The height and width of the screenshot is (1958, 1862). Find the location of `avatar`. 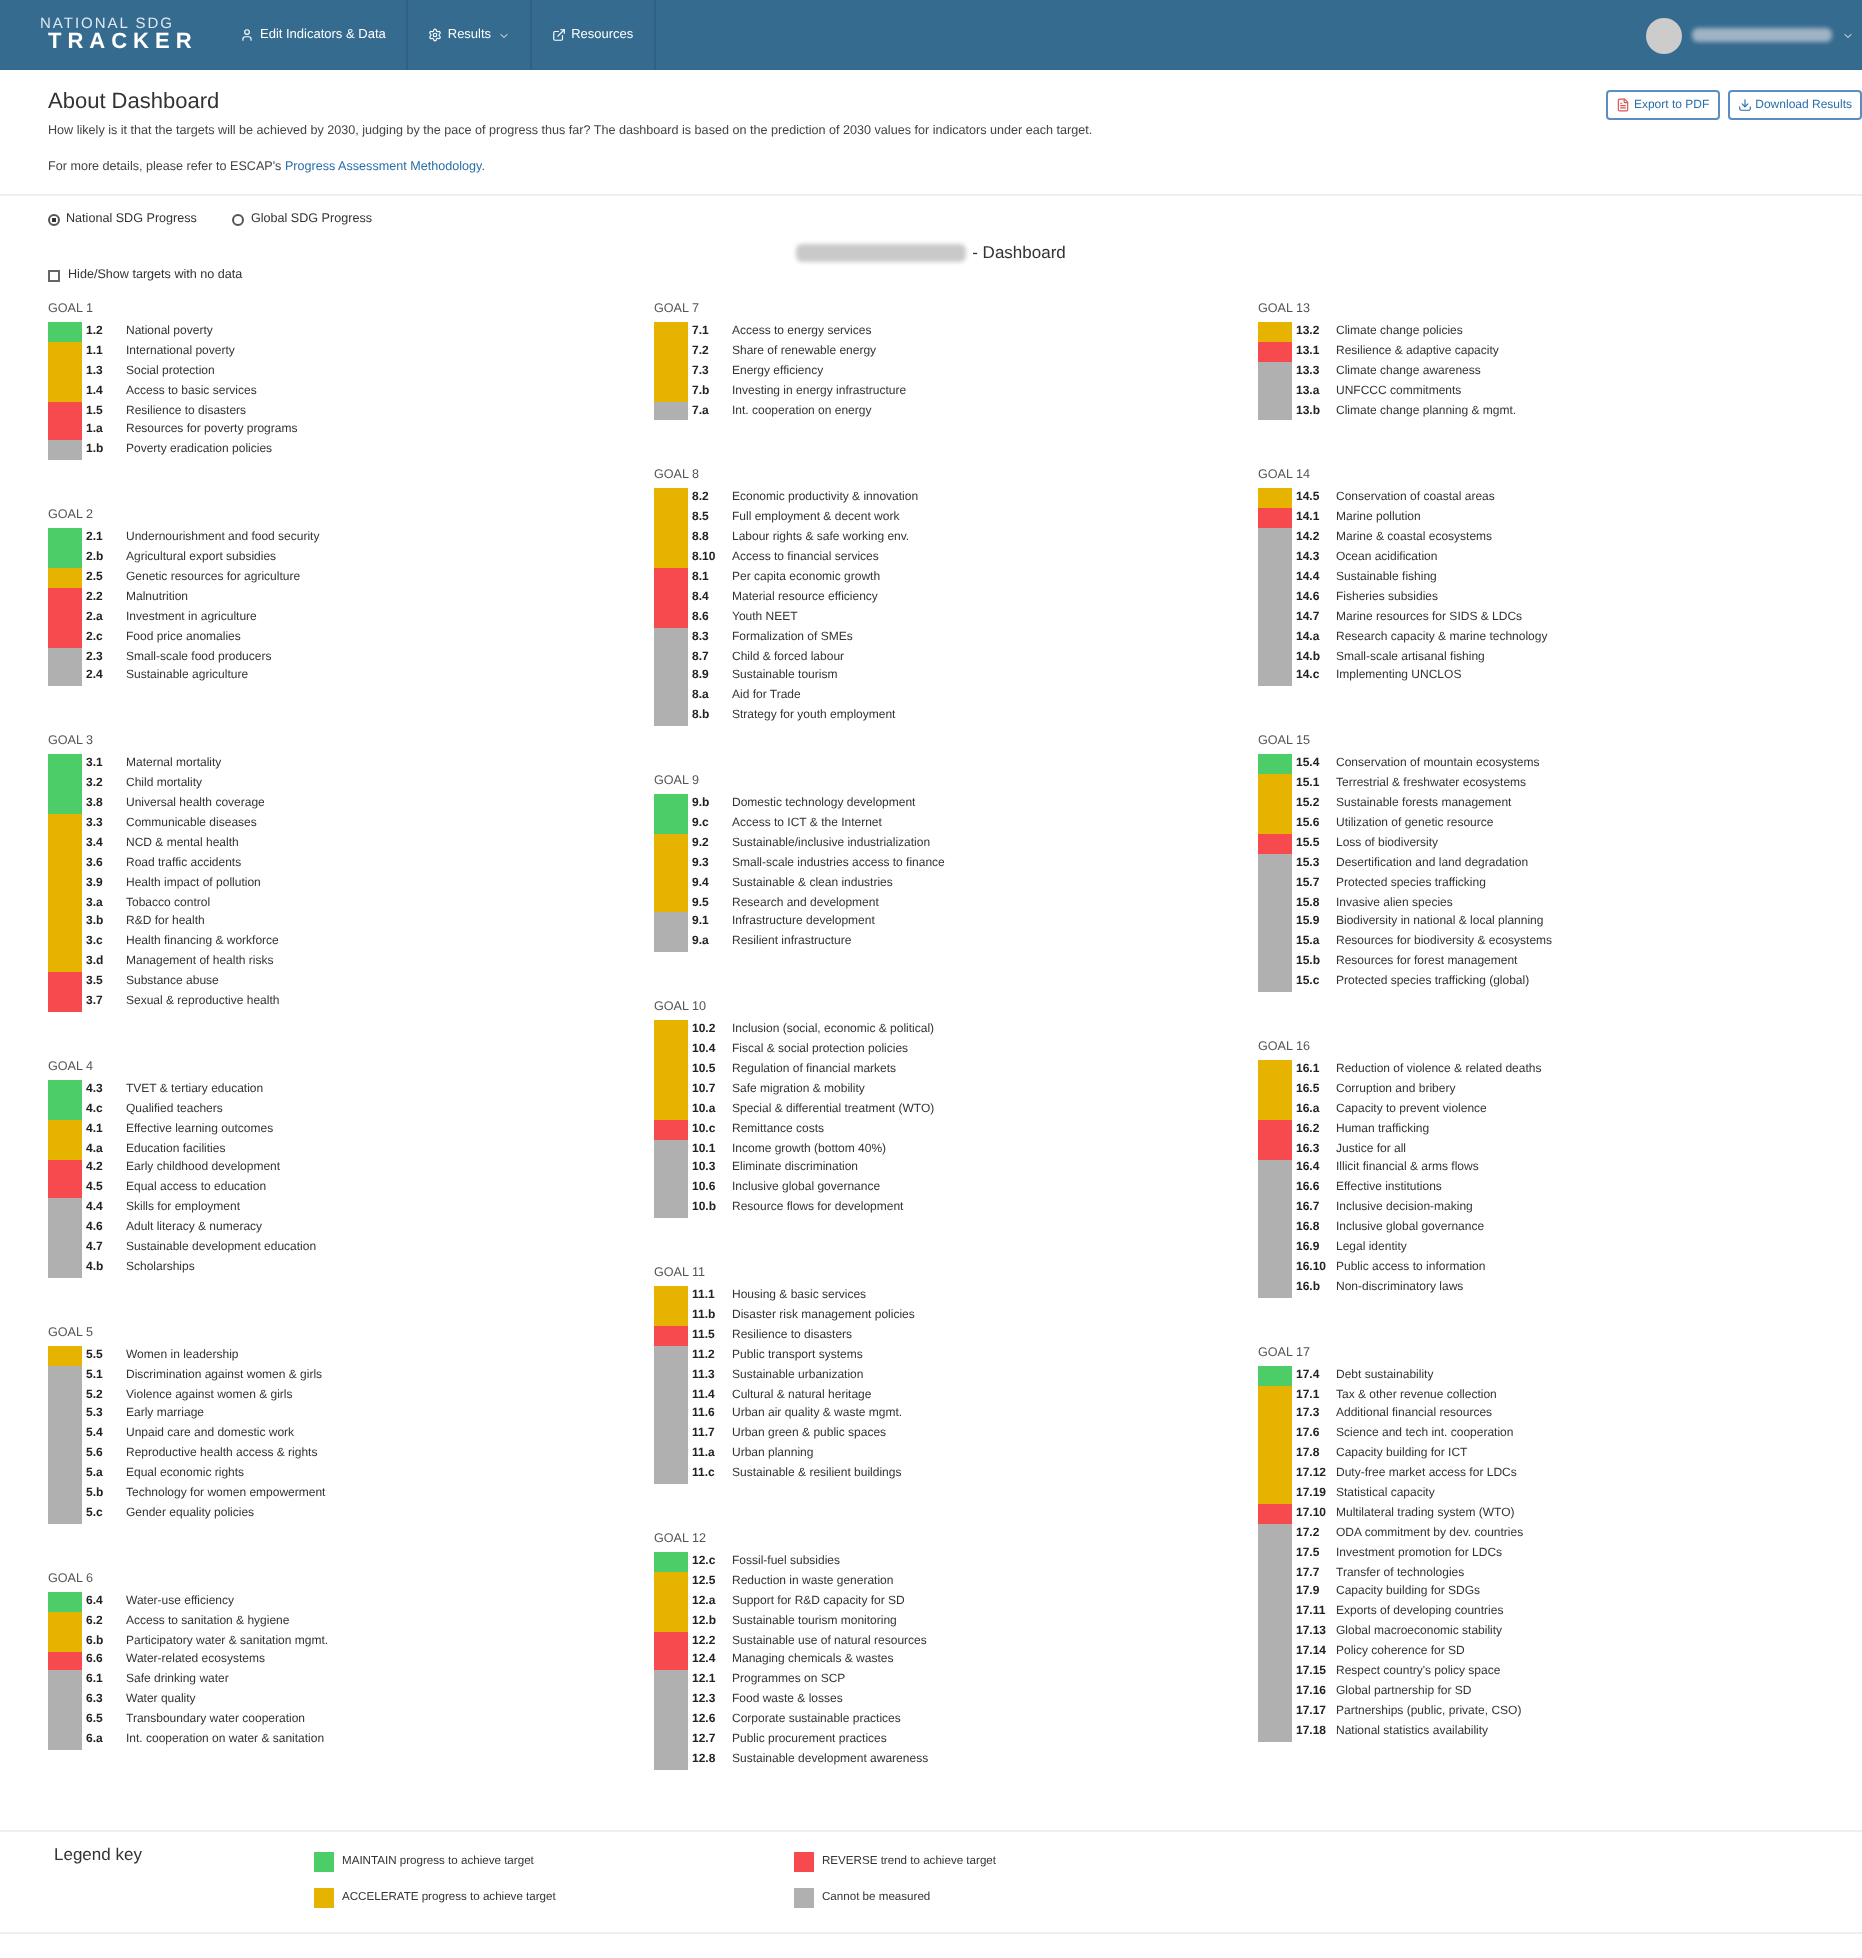

avatar is located at coordinates (1664, 35).